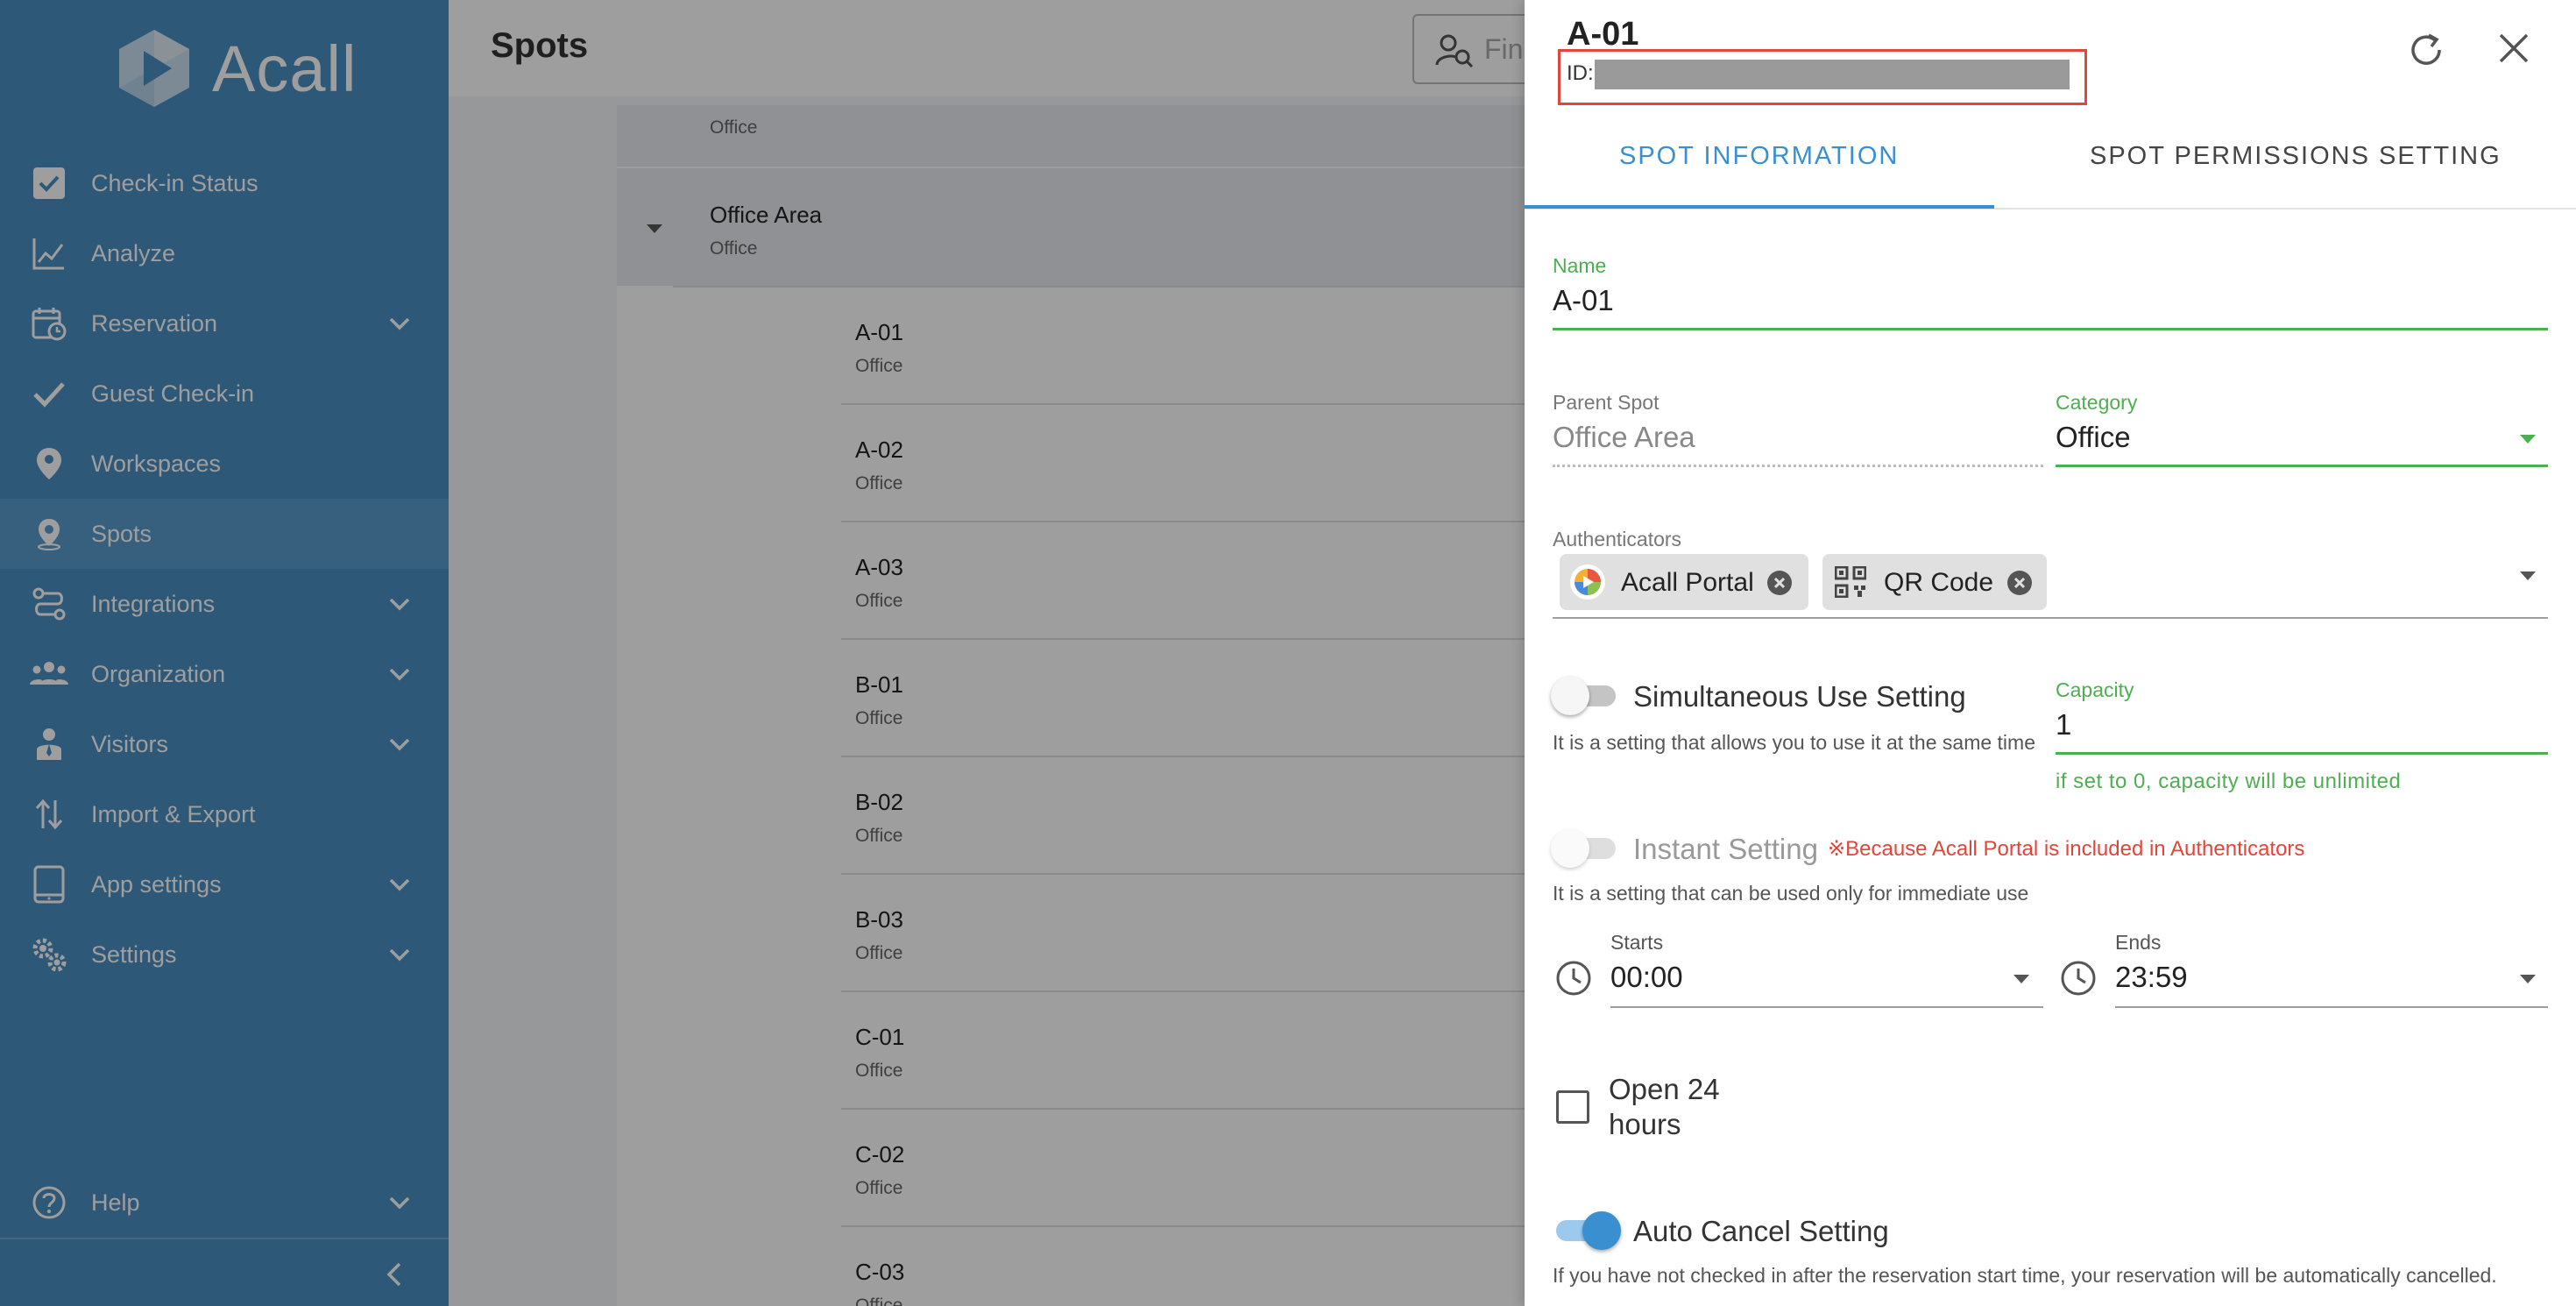 This screenshot has height=1306, width=2576. I want to click on authenticators-underline, so click(2050, 618).